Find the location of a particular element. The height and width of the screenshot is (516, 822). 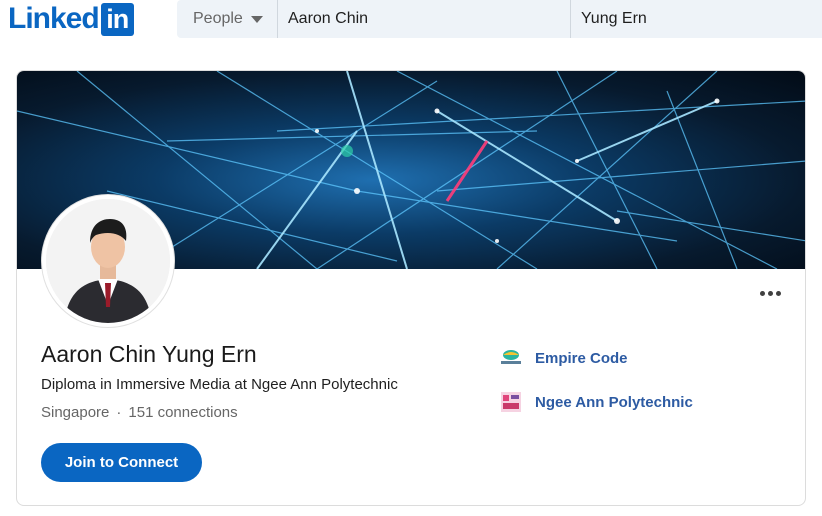

caret-down-icon is located at coordinates (256, 19).